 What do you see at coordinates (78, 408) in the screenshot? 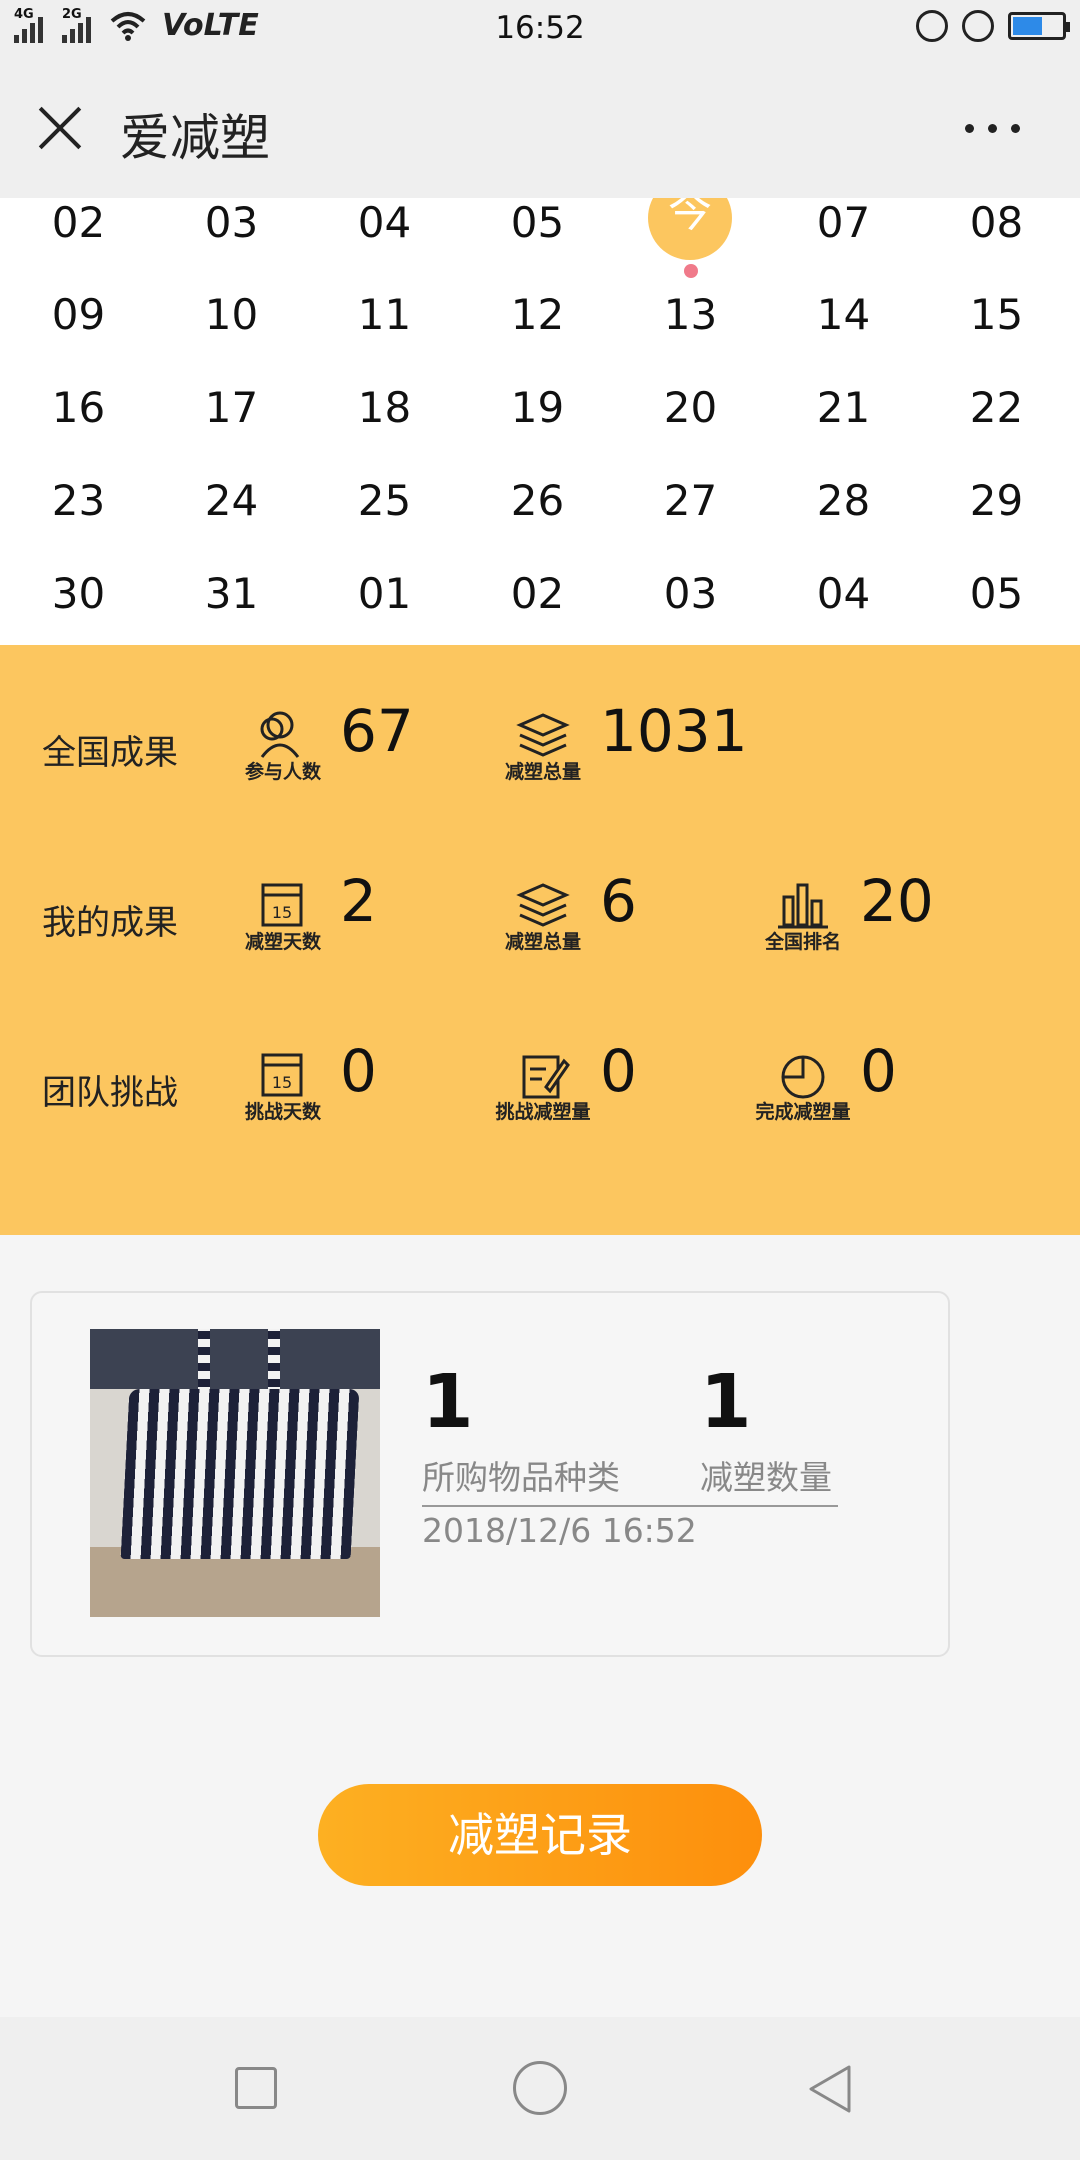
I see `calendar-day: 16` at bounding box center [78, 408].